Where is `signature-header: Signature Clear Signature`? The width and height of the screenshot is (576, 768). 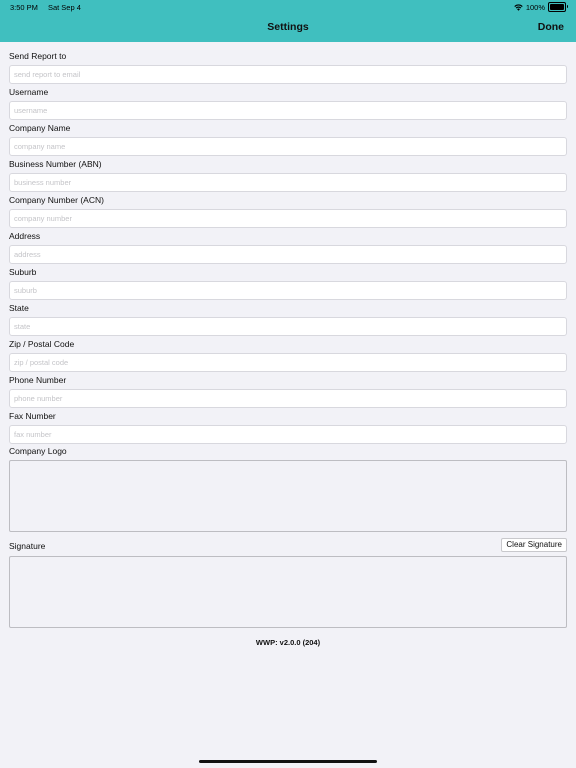
signature-header: Signature Clear Signature is located at coordinates (288, 545).